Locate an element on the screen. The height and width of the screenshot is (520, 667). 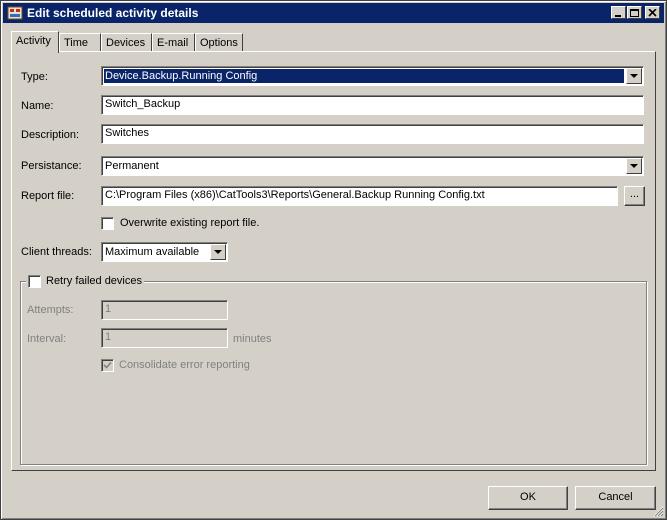
tab-time: Time is located at coordinates (80, 42).